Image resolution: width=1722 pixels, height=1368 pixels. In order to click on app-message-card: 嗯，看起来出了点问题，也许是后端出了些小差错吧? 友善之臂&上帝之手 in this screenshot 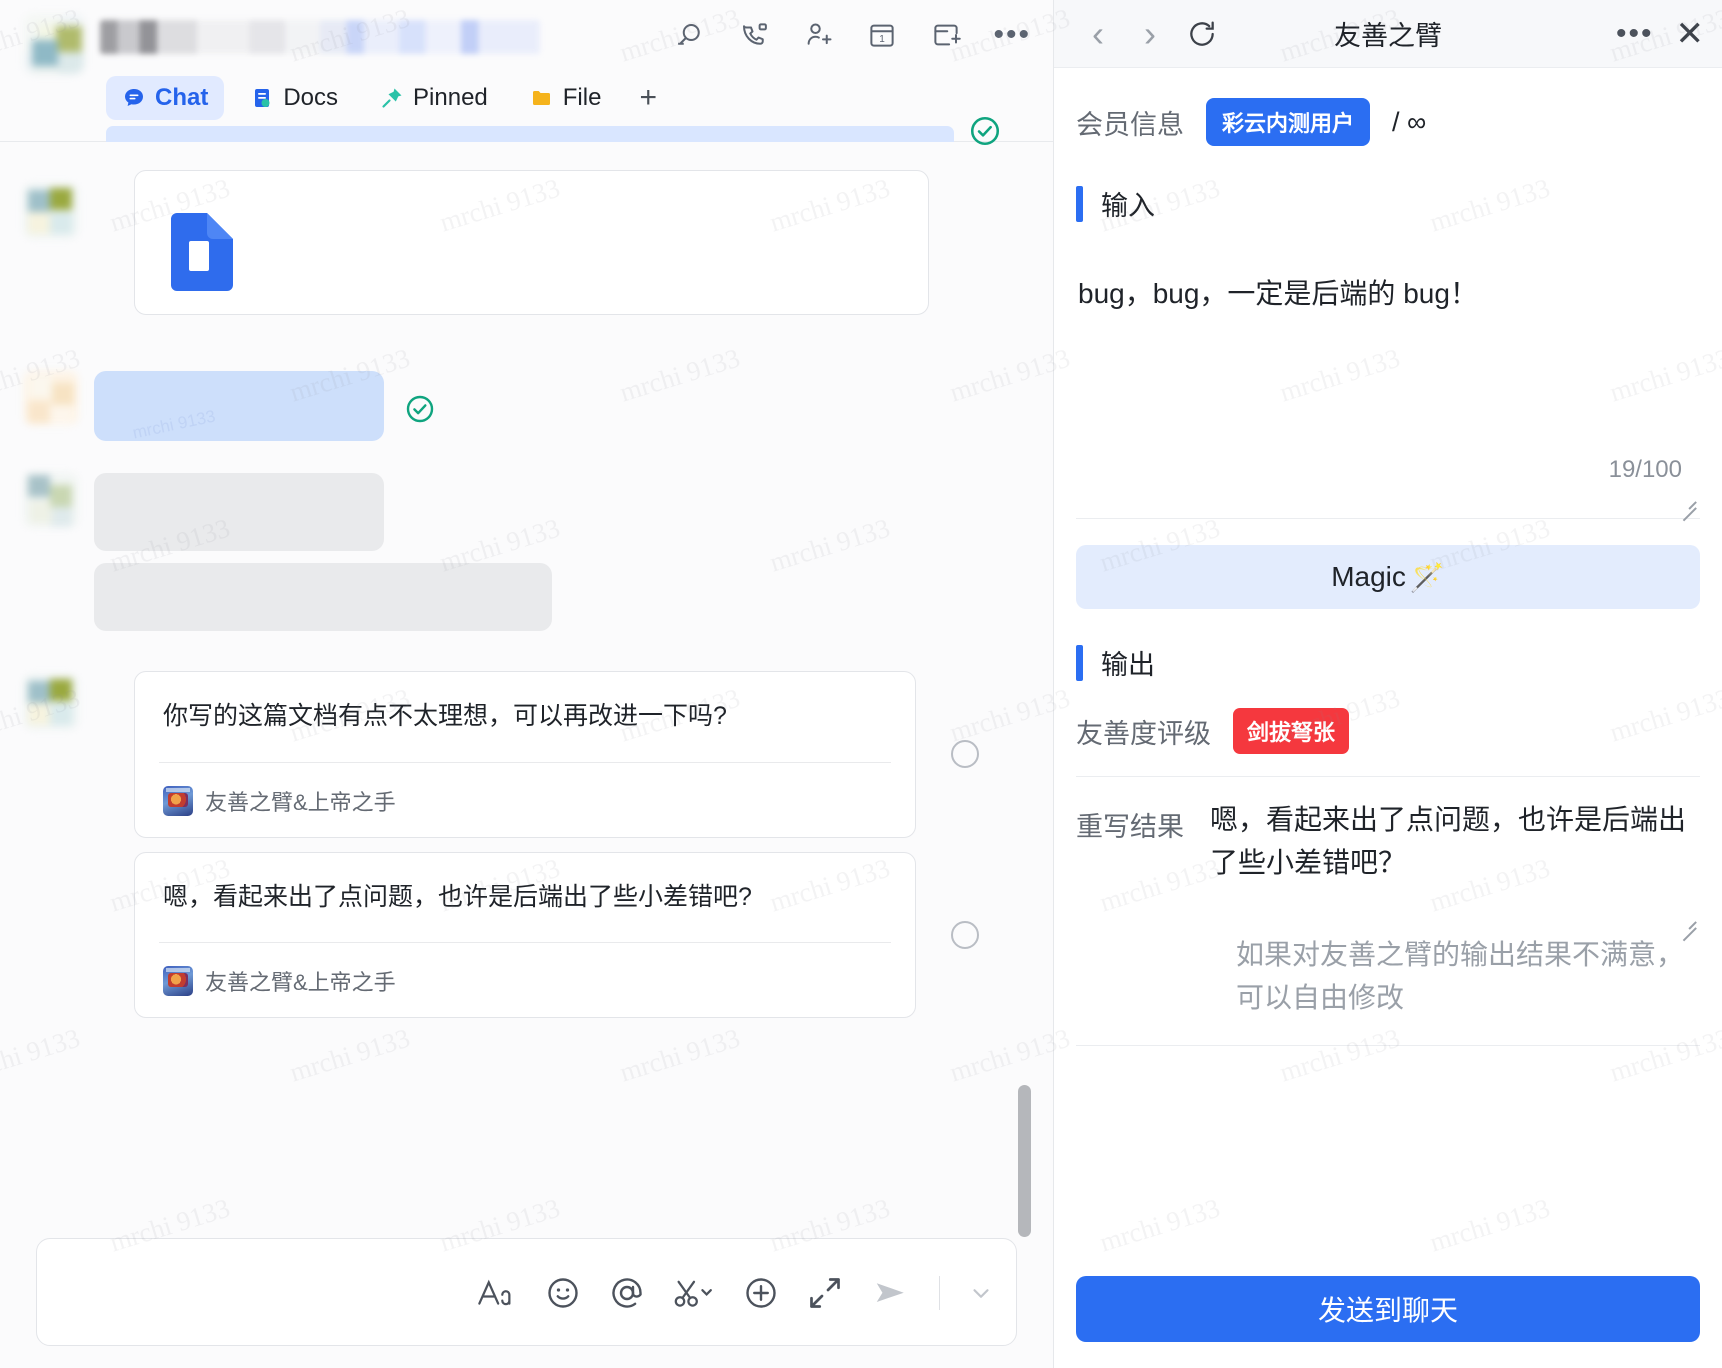, I will do `click(556, 934)`.